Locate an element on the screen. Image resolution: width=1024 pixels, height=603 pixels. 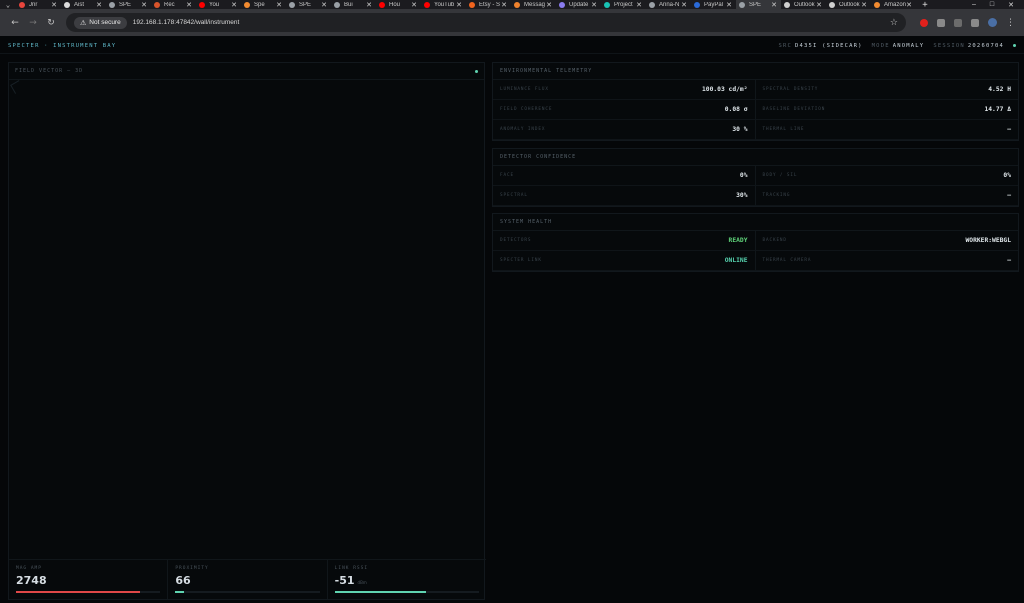
tab-label: Spe is located at coordinates (259, 4).